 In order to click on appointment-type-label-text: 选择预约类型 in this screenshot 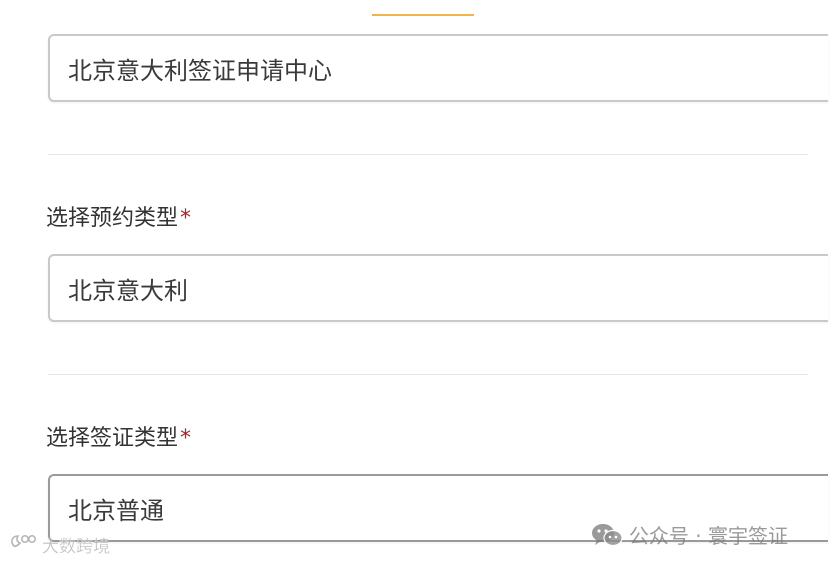, I will do `click(112, 218)`.